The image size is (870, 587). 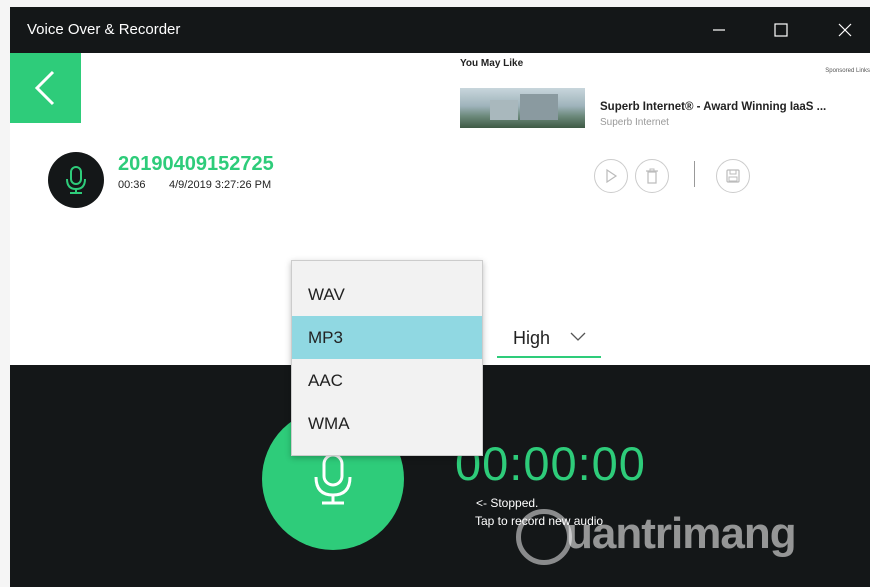 I want to click on format-option-aac: AAC, so click(x=387, y=380).